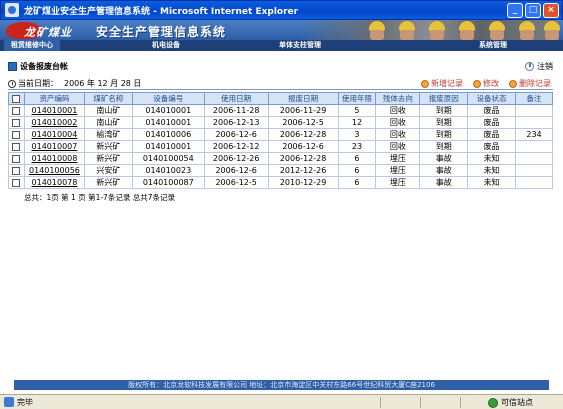  I want to click on header-divider, so click(280, 89).